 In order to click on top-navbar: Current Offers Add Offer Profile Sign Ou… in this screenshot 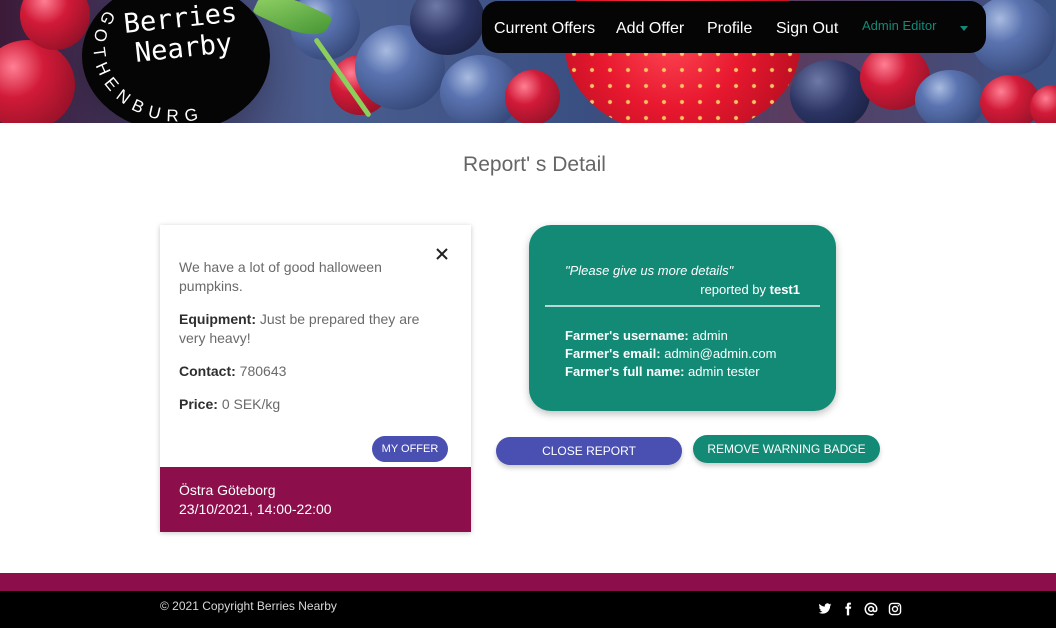, I will do `click(734, 27)`.